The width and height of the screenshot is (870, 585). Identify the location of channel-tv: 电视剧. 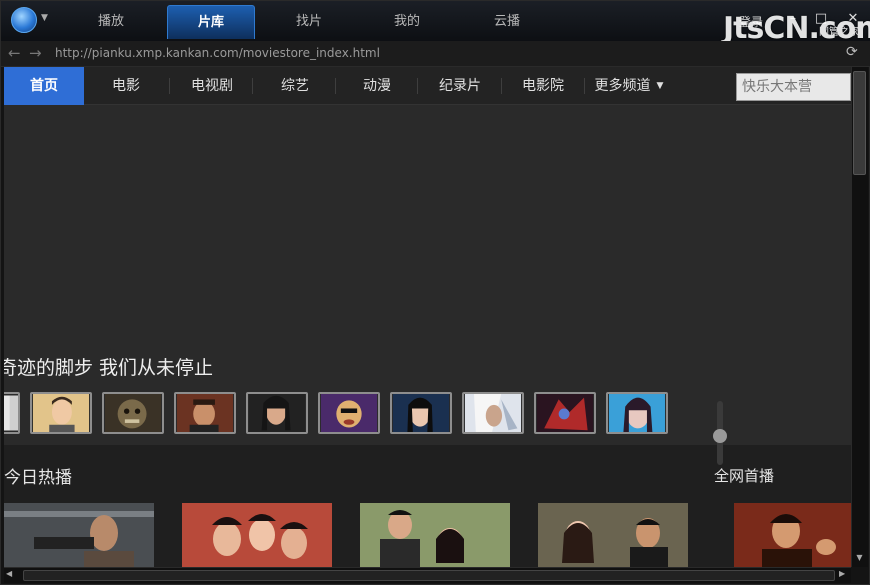
(212, 86).